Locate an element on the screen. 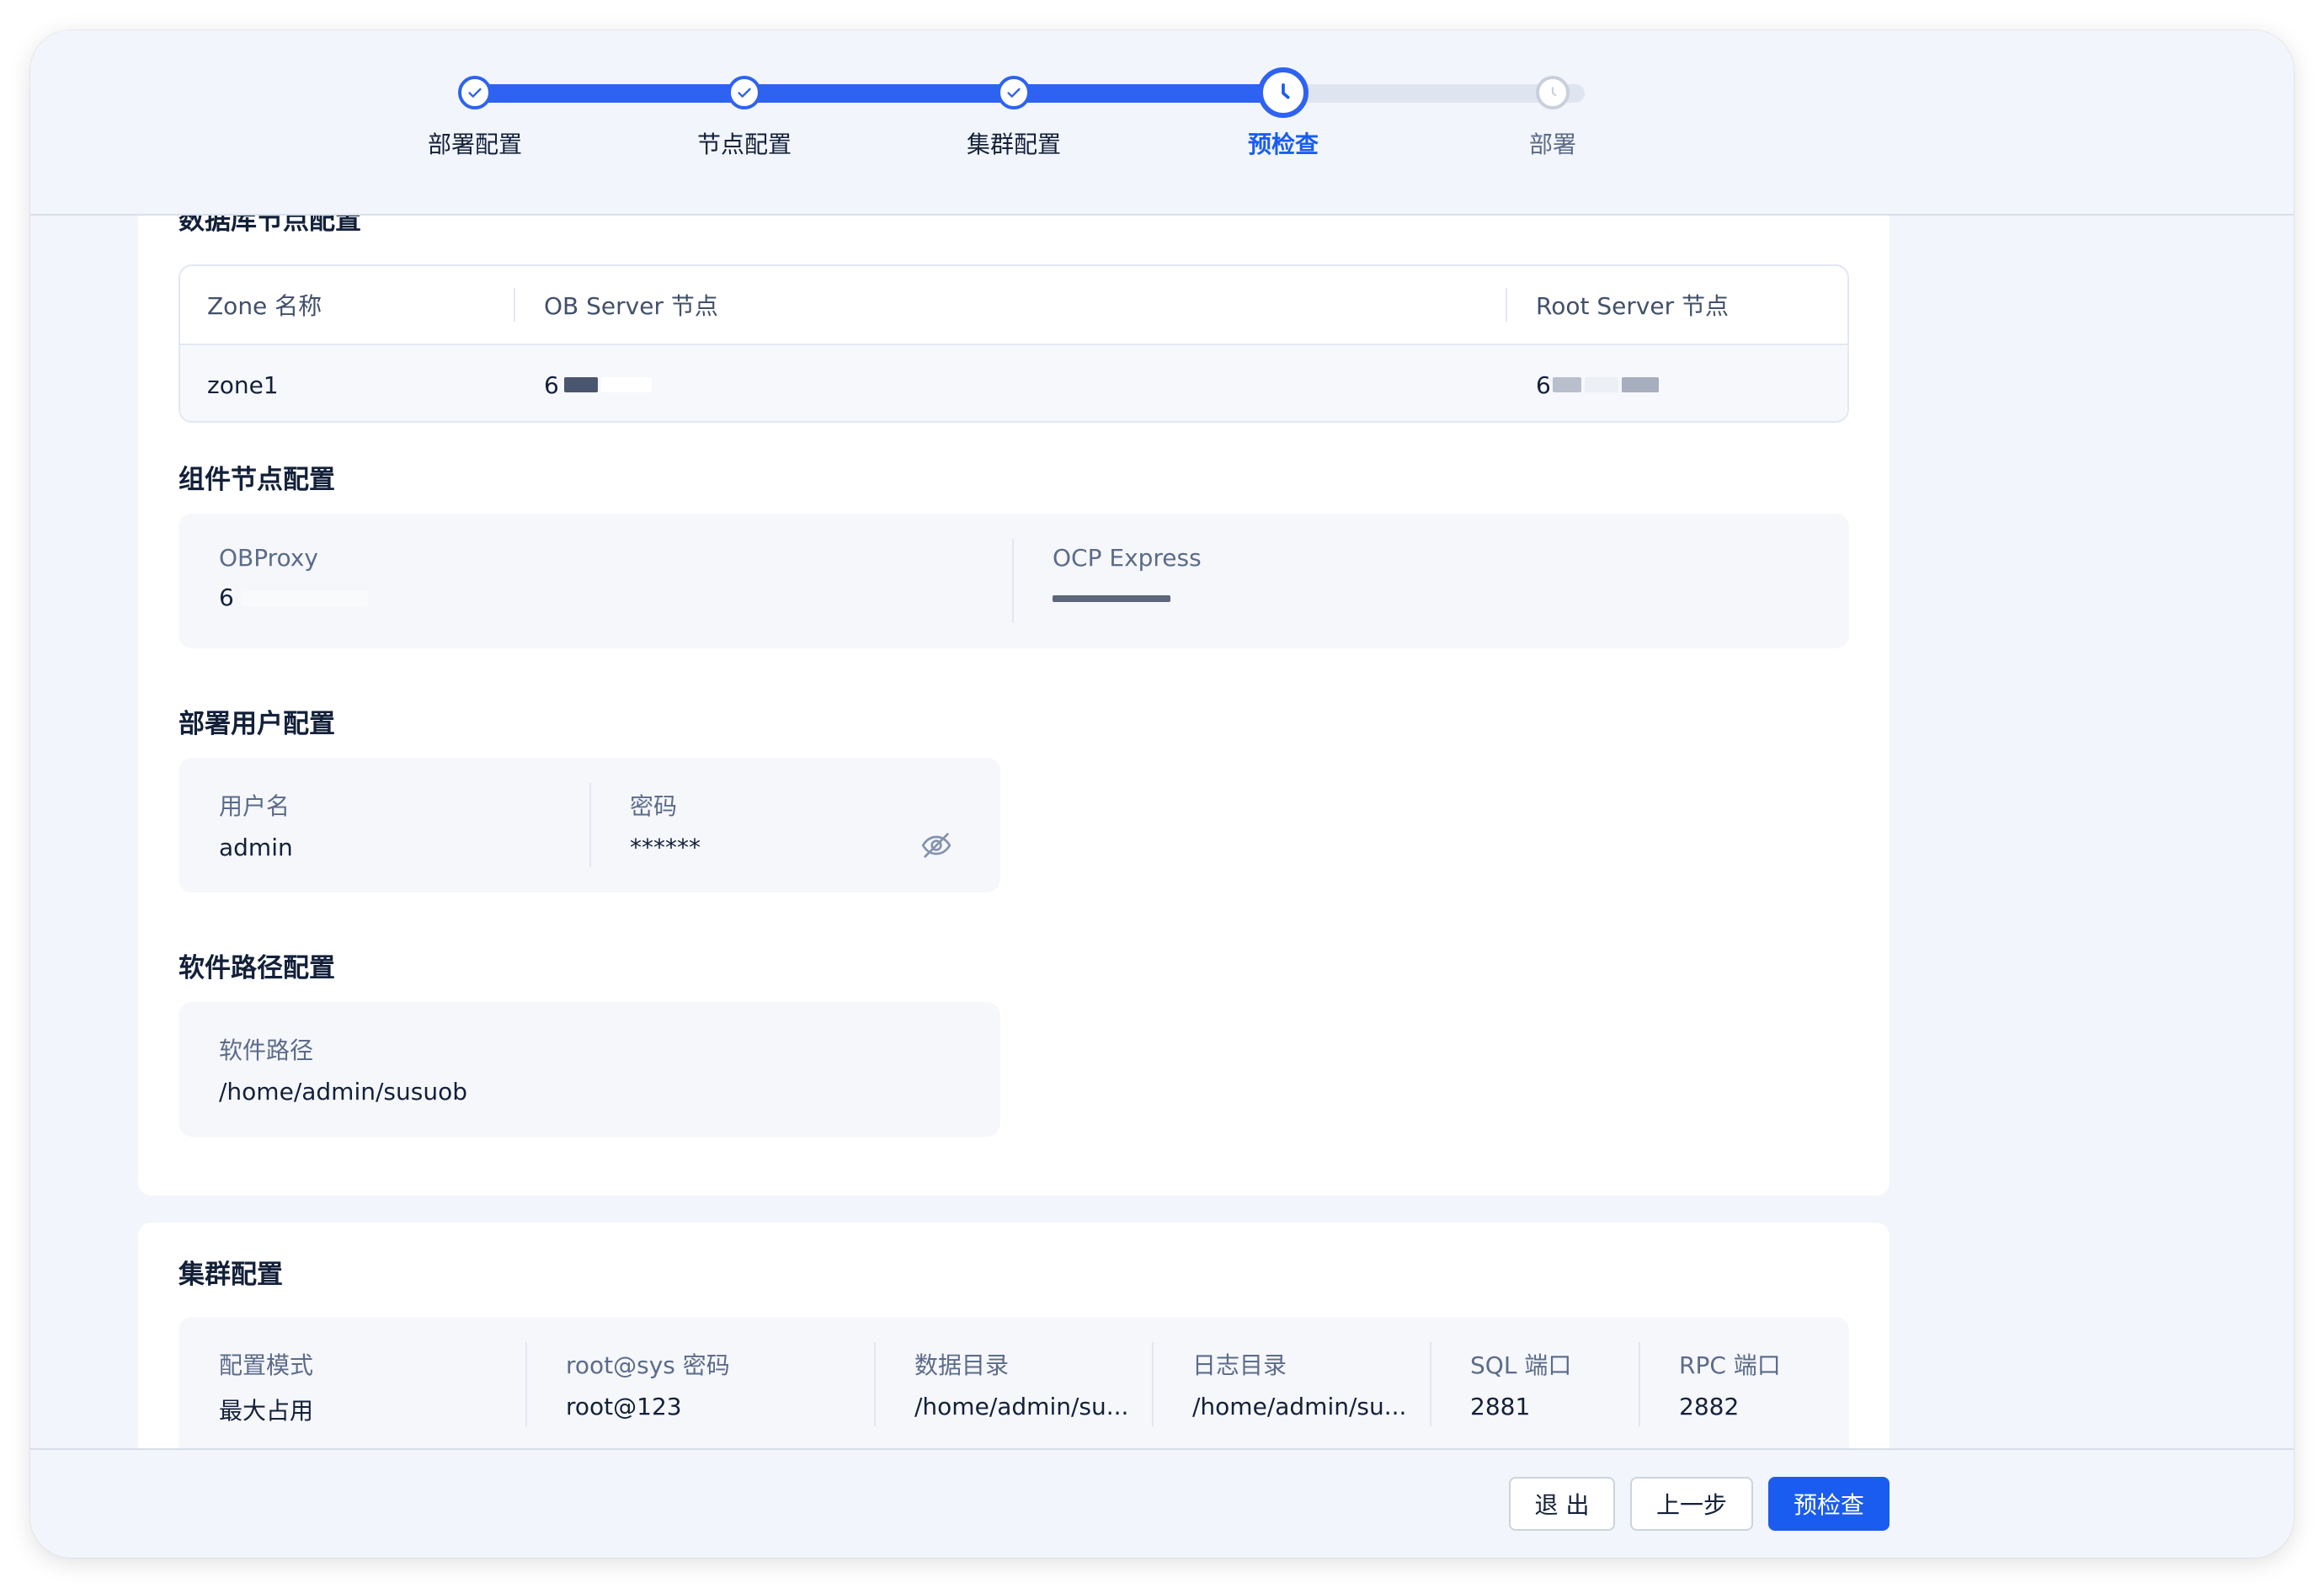 Image resolution: width=2324 pixels, height=1588 pixels. software-path-box: 软件路径 /home/admin/susuob is located at coordinates (589, 1069).